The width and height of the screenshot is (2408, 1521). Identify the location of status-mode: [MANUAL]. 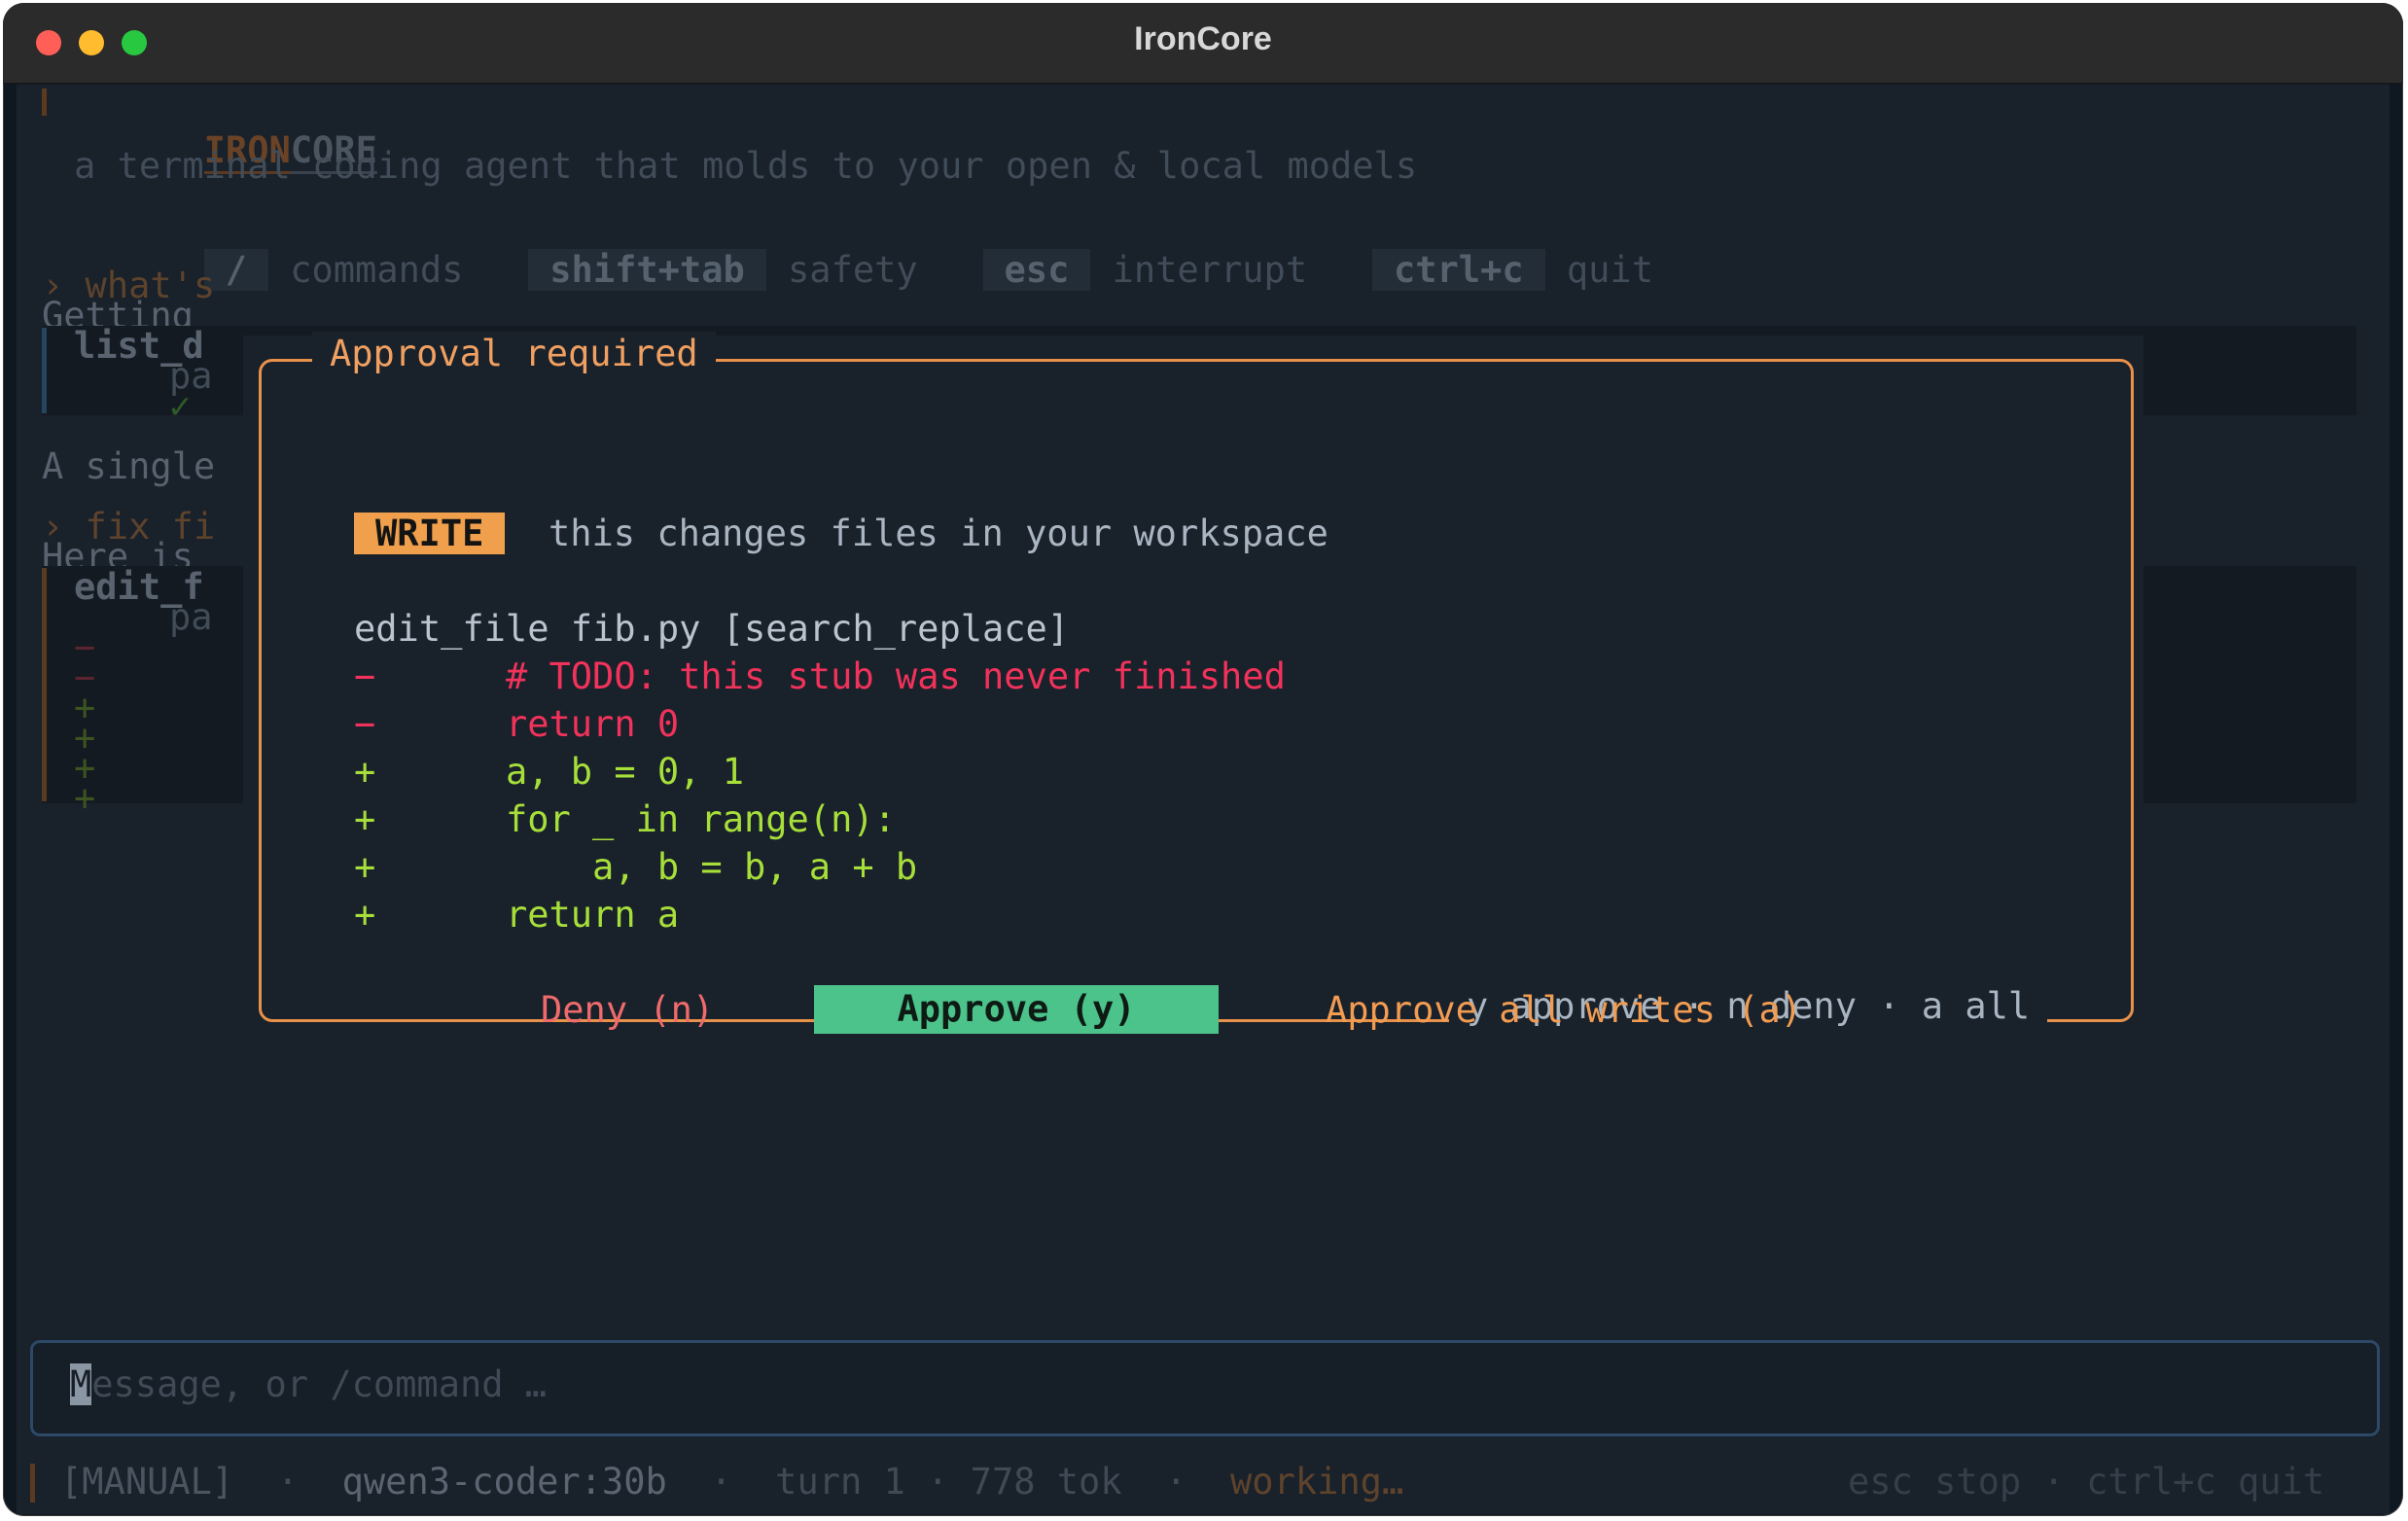
(147, 1482).